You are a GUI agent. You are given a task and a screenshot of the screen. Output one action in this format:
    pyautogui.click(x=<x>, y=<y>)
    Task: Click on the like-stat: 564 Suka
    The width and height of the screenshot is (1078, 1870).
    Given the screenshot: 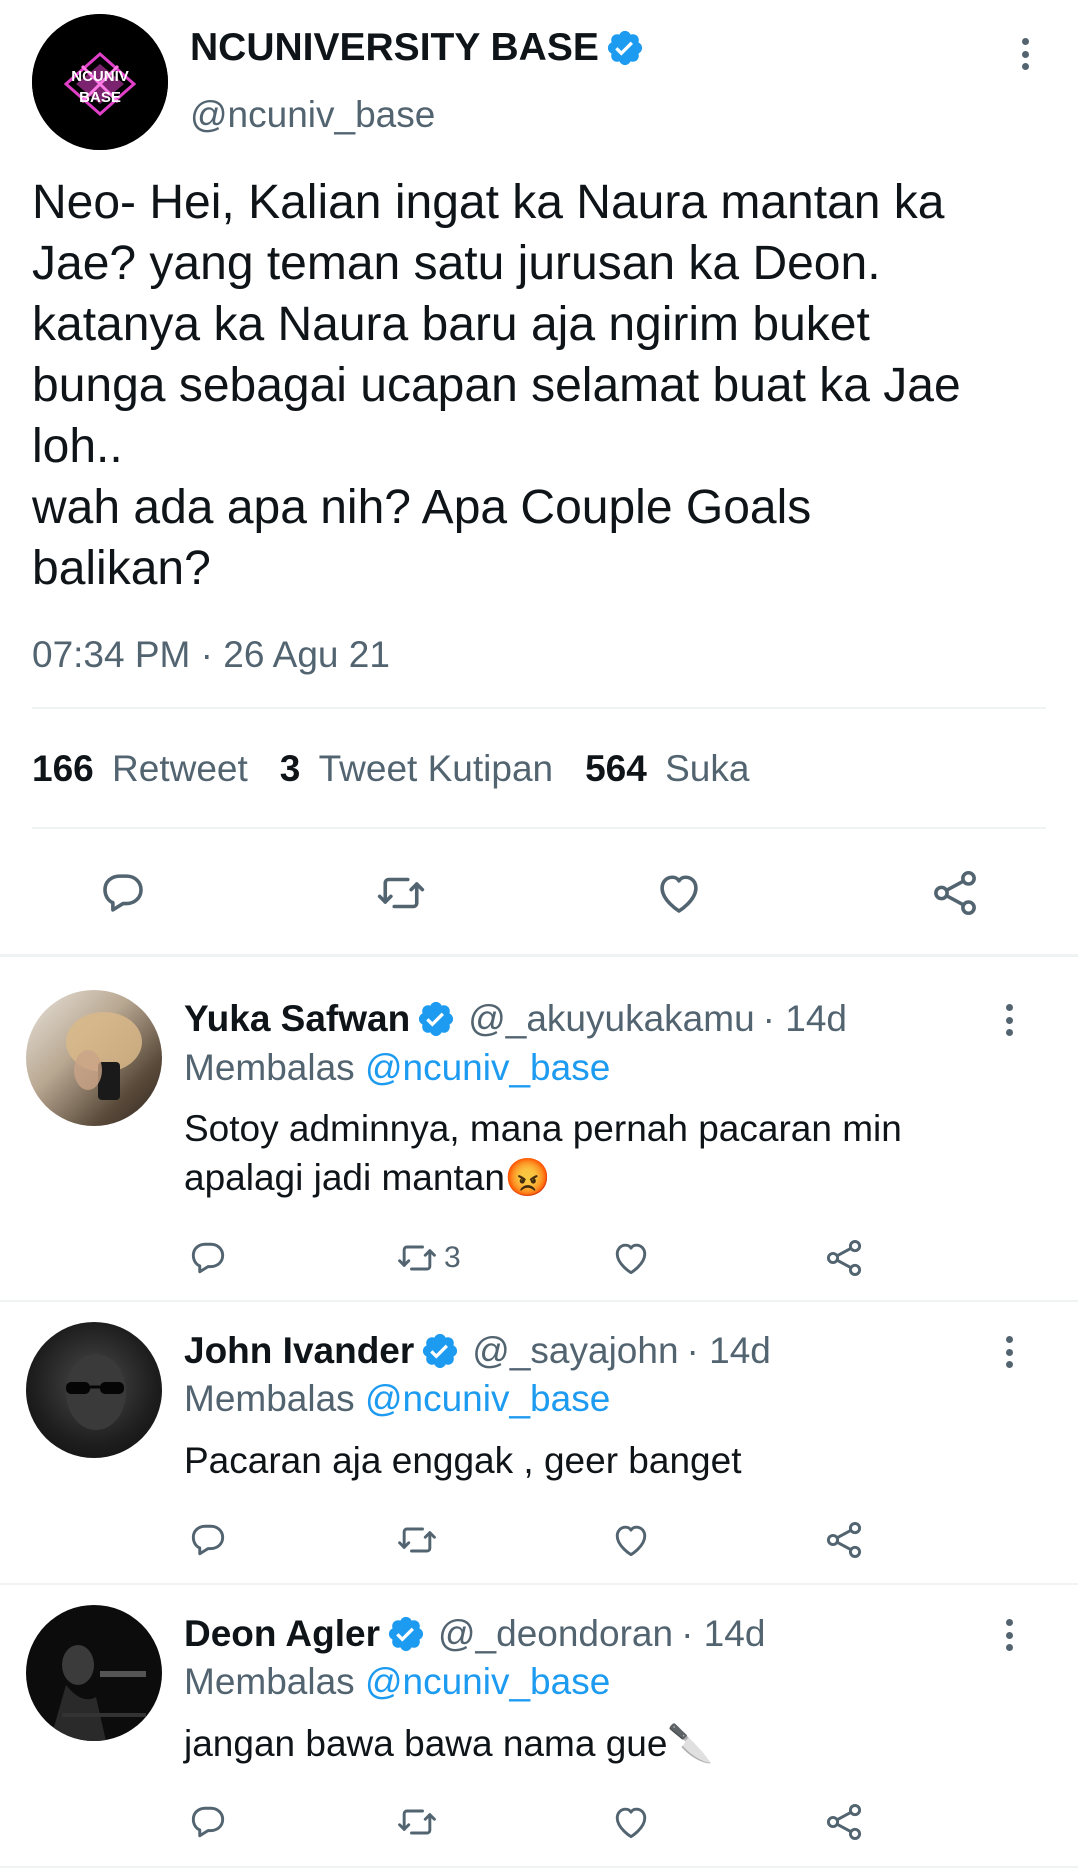 What is the action you would take?
    pyautogui.click(x=667, y=769)
    